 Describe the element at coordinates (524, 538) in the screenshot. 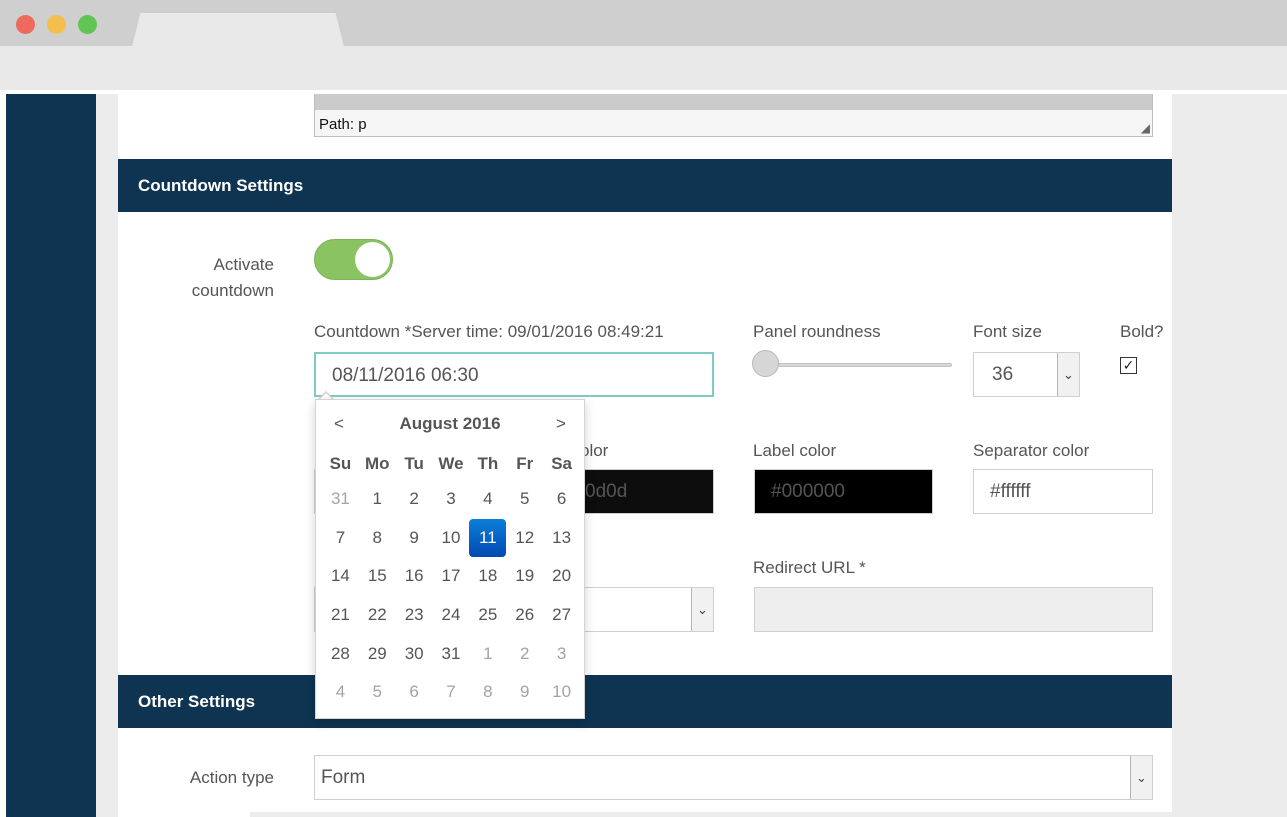

I see `datepicker-day: 12` at that location.